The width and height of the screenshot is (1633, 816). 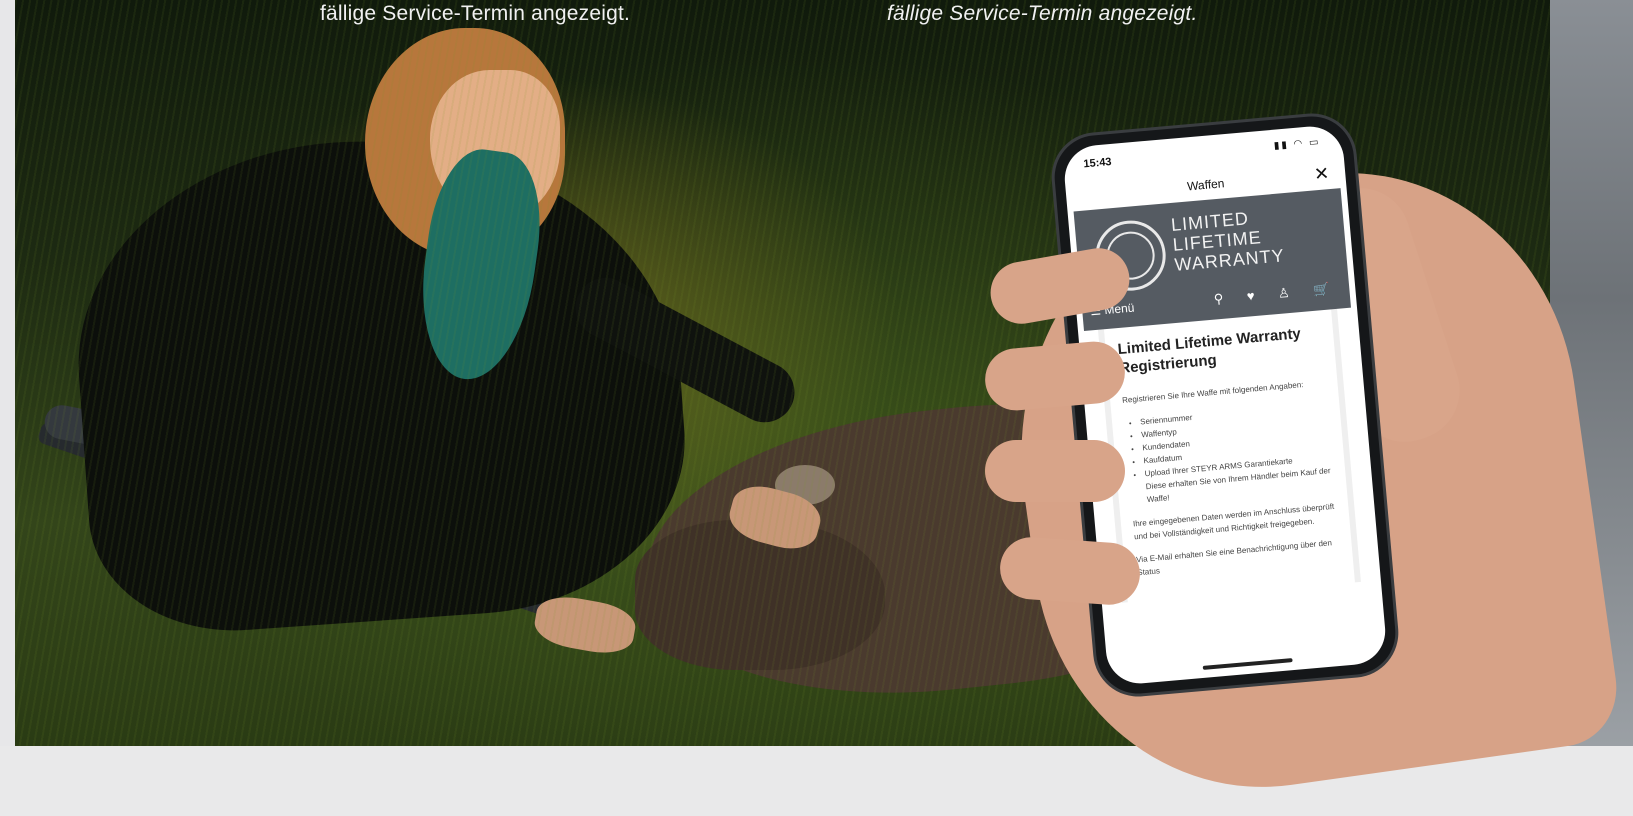 What do you see at coordinates (760, 595) in the screenshot?
I see `deer-head` at bounding box center [760, 595].